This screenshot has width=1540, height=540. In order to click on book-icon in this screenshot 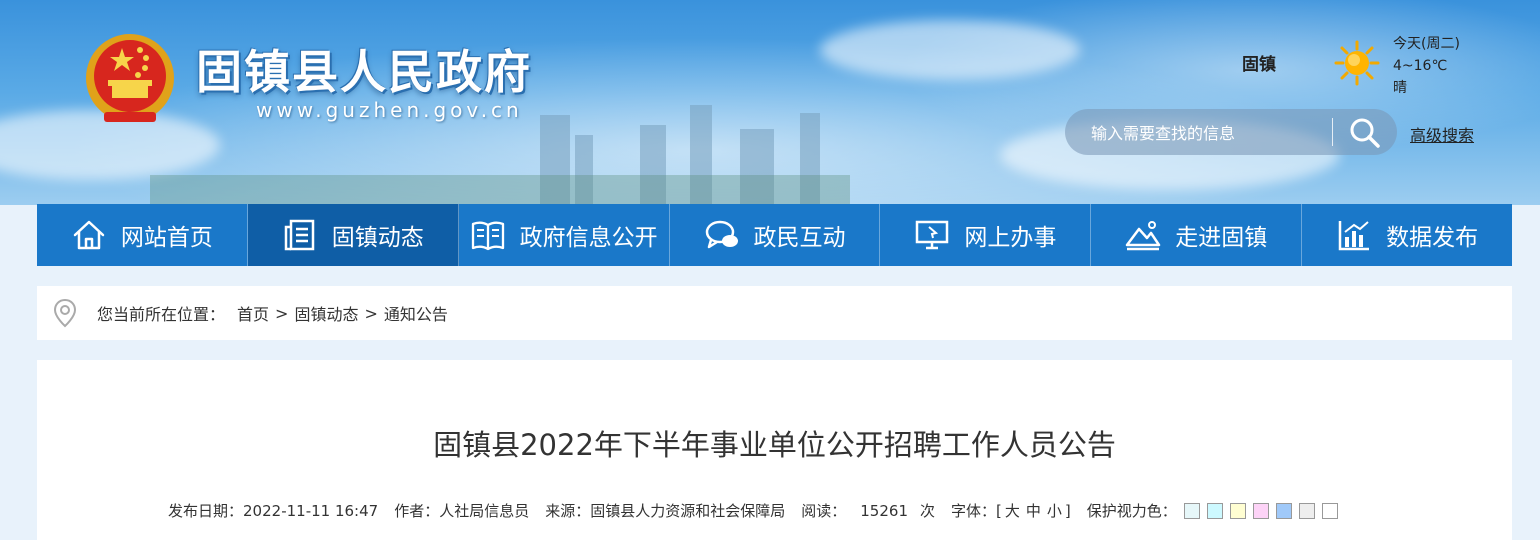, I will do `click(487, 236)`.